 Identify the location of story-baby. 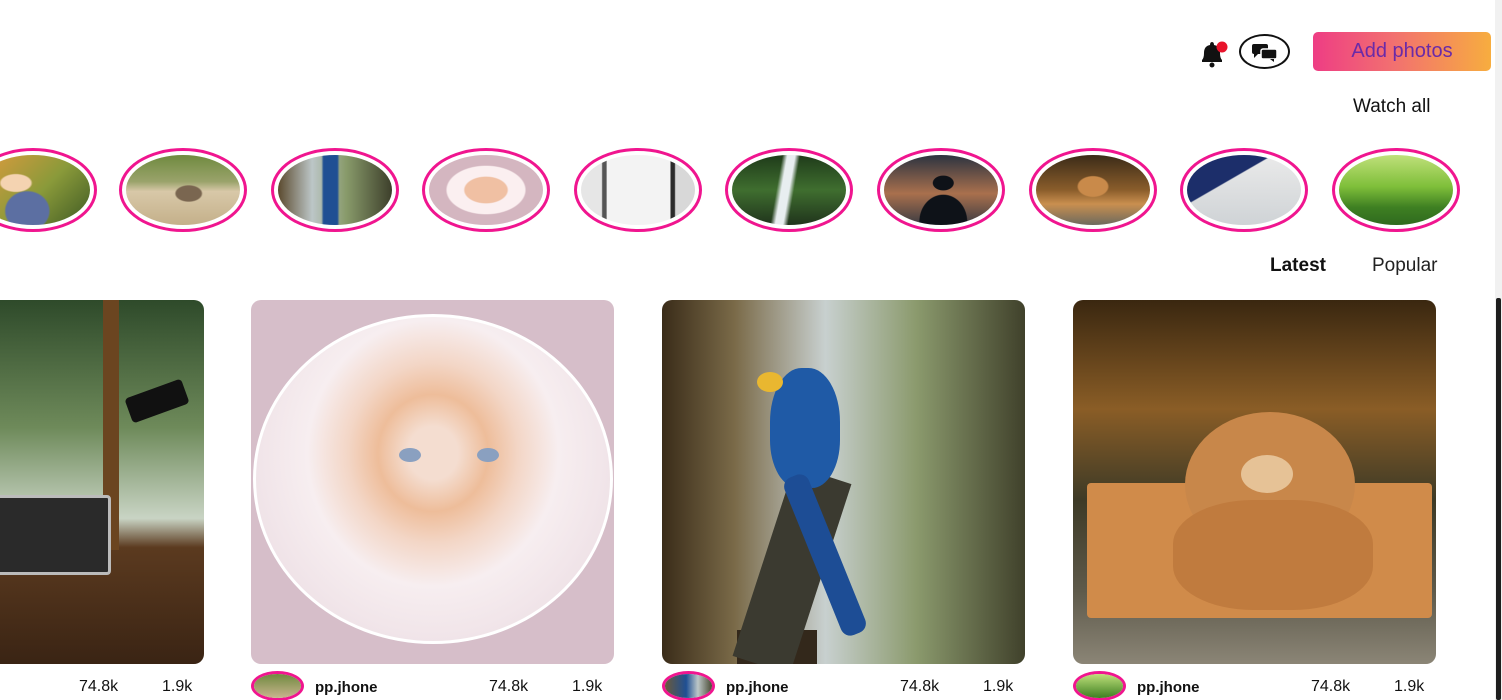
(48, 190).